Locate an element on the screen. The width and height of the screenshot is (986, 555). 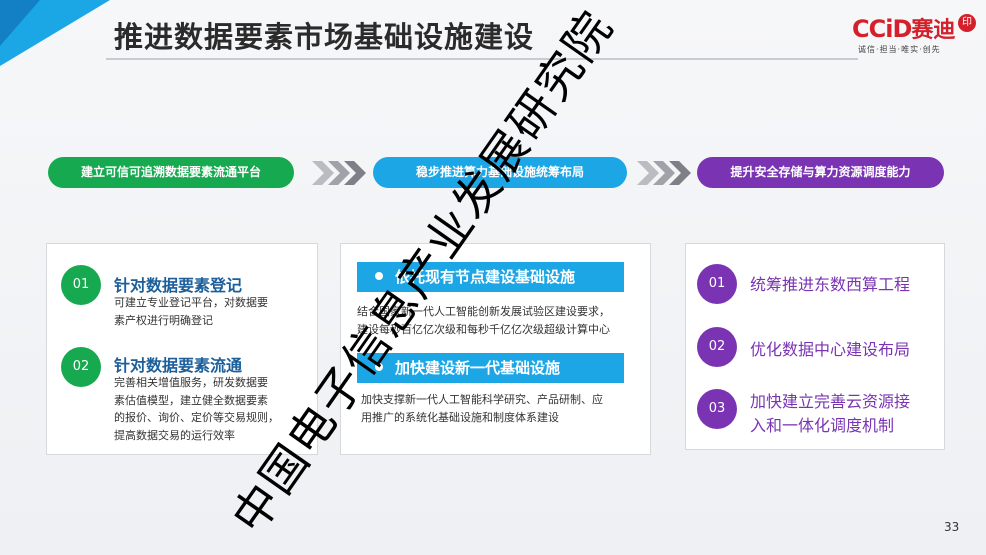
item-line: 入和一体化调度机制 is located at coordinates (822, 425).